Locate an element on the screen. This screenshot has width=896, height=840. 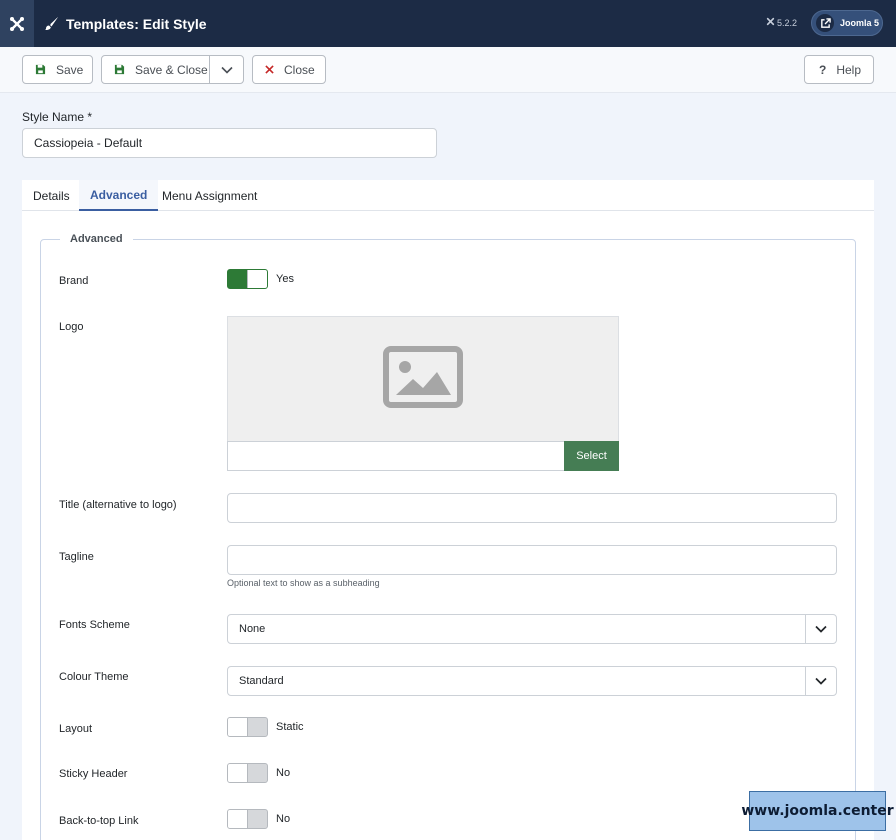
brand-switch is located at coordinates (247, 279).